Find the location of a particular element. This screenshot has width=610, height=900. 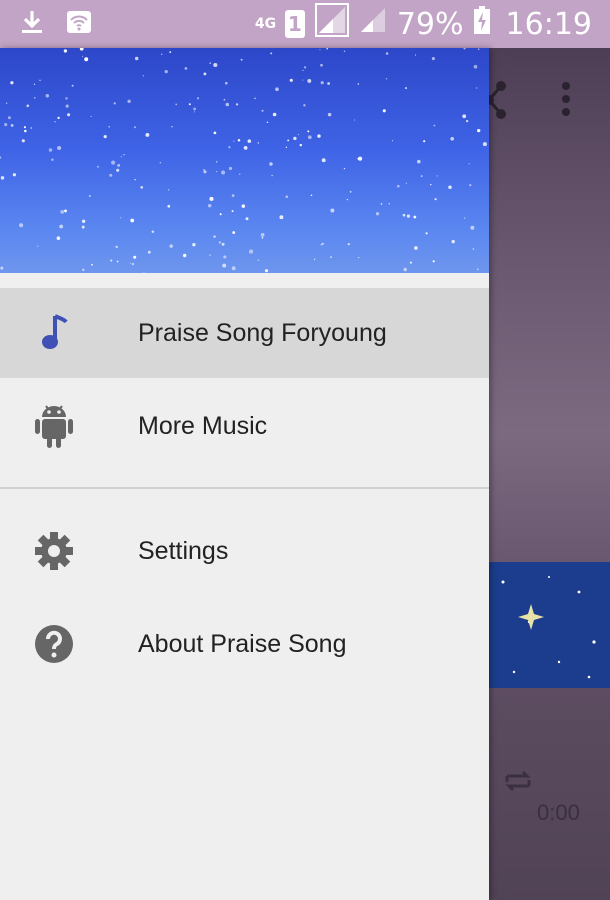

wifi-icon is located at coordinates (79, 24).